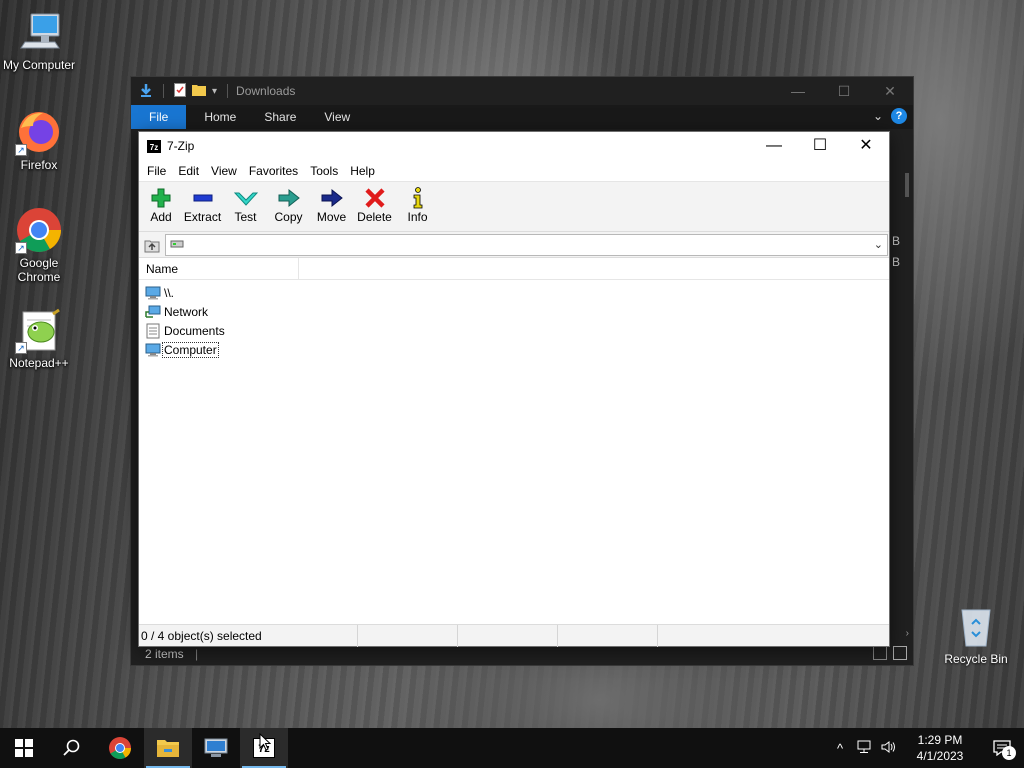 This screenshot has width=1024, height=768. What do you see at coordinates (224, 171) in the screenshot?
I see `menu-view: View` at bounding box center [224, 171].